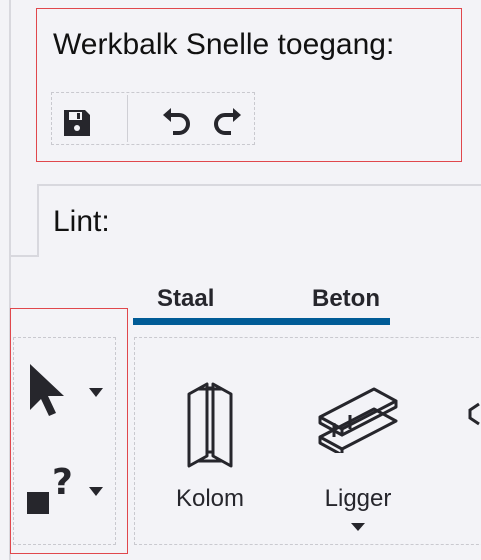  I want to click on select-tool-button, so click(66, 390).